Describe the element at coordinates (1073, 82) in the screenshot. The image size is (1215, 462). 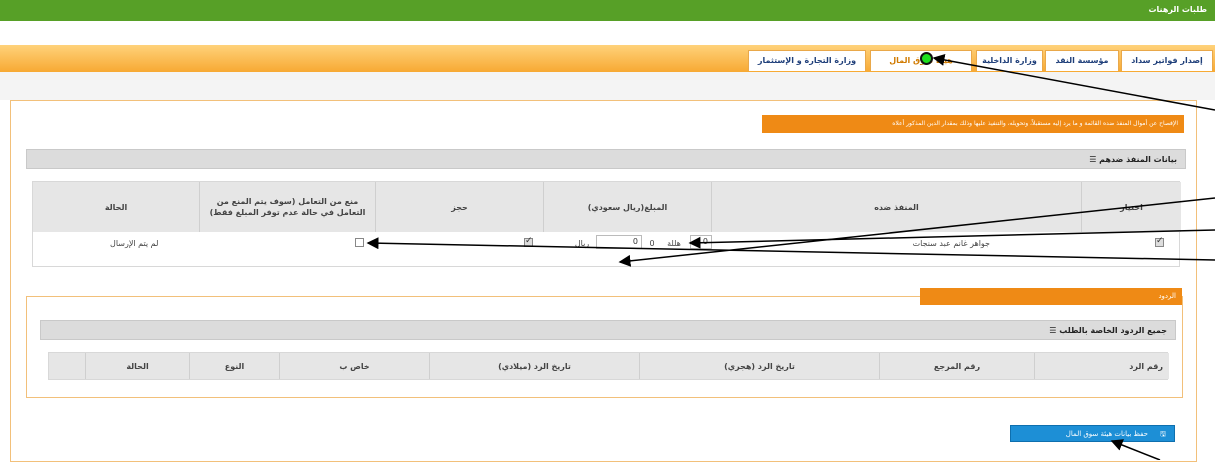
I see `arrow-to-tab` at that location.